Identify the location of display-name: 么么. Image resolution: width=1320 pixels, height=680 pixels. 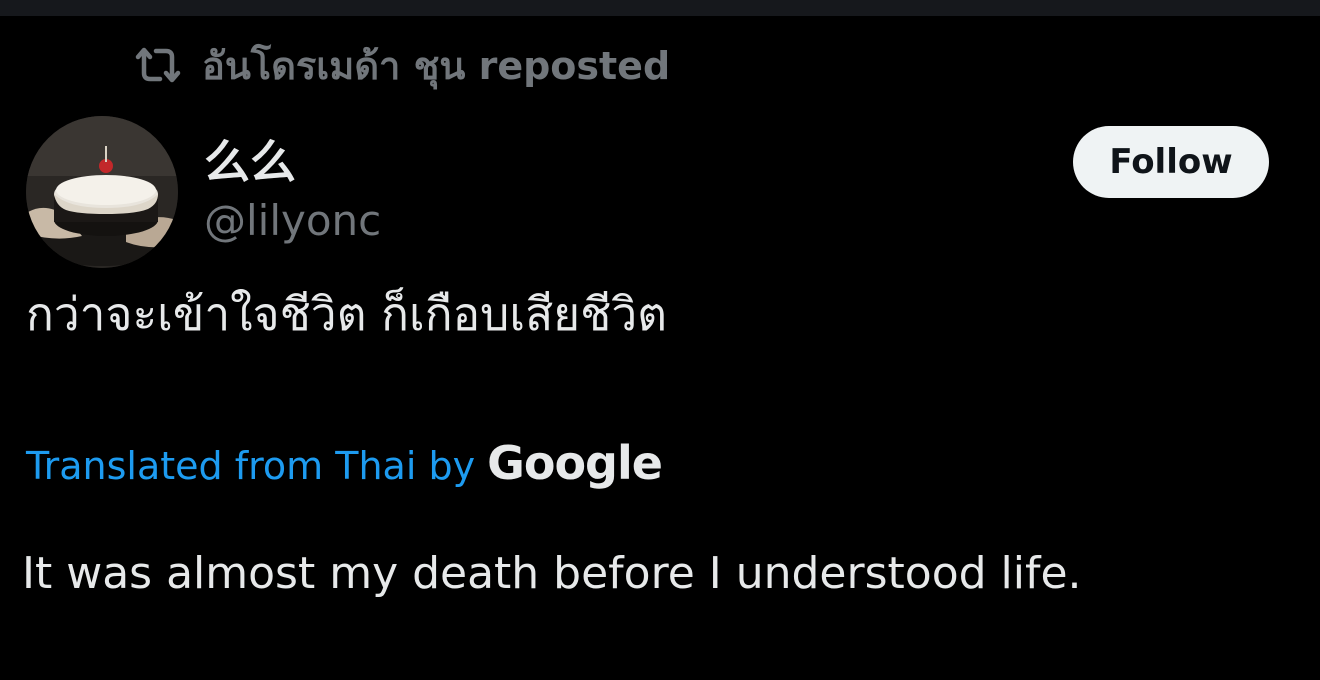
(250, 159).